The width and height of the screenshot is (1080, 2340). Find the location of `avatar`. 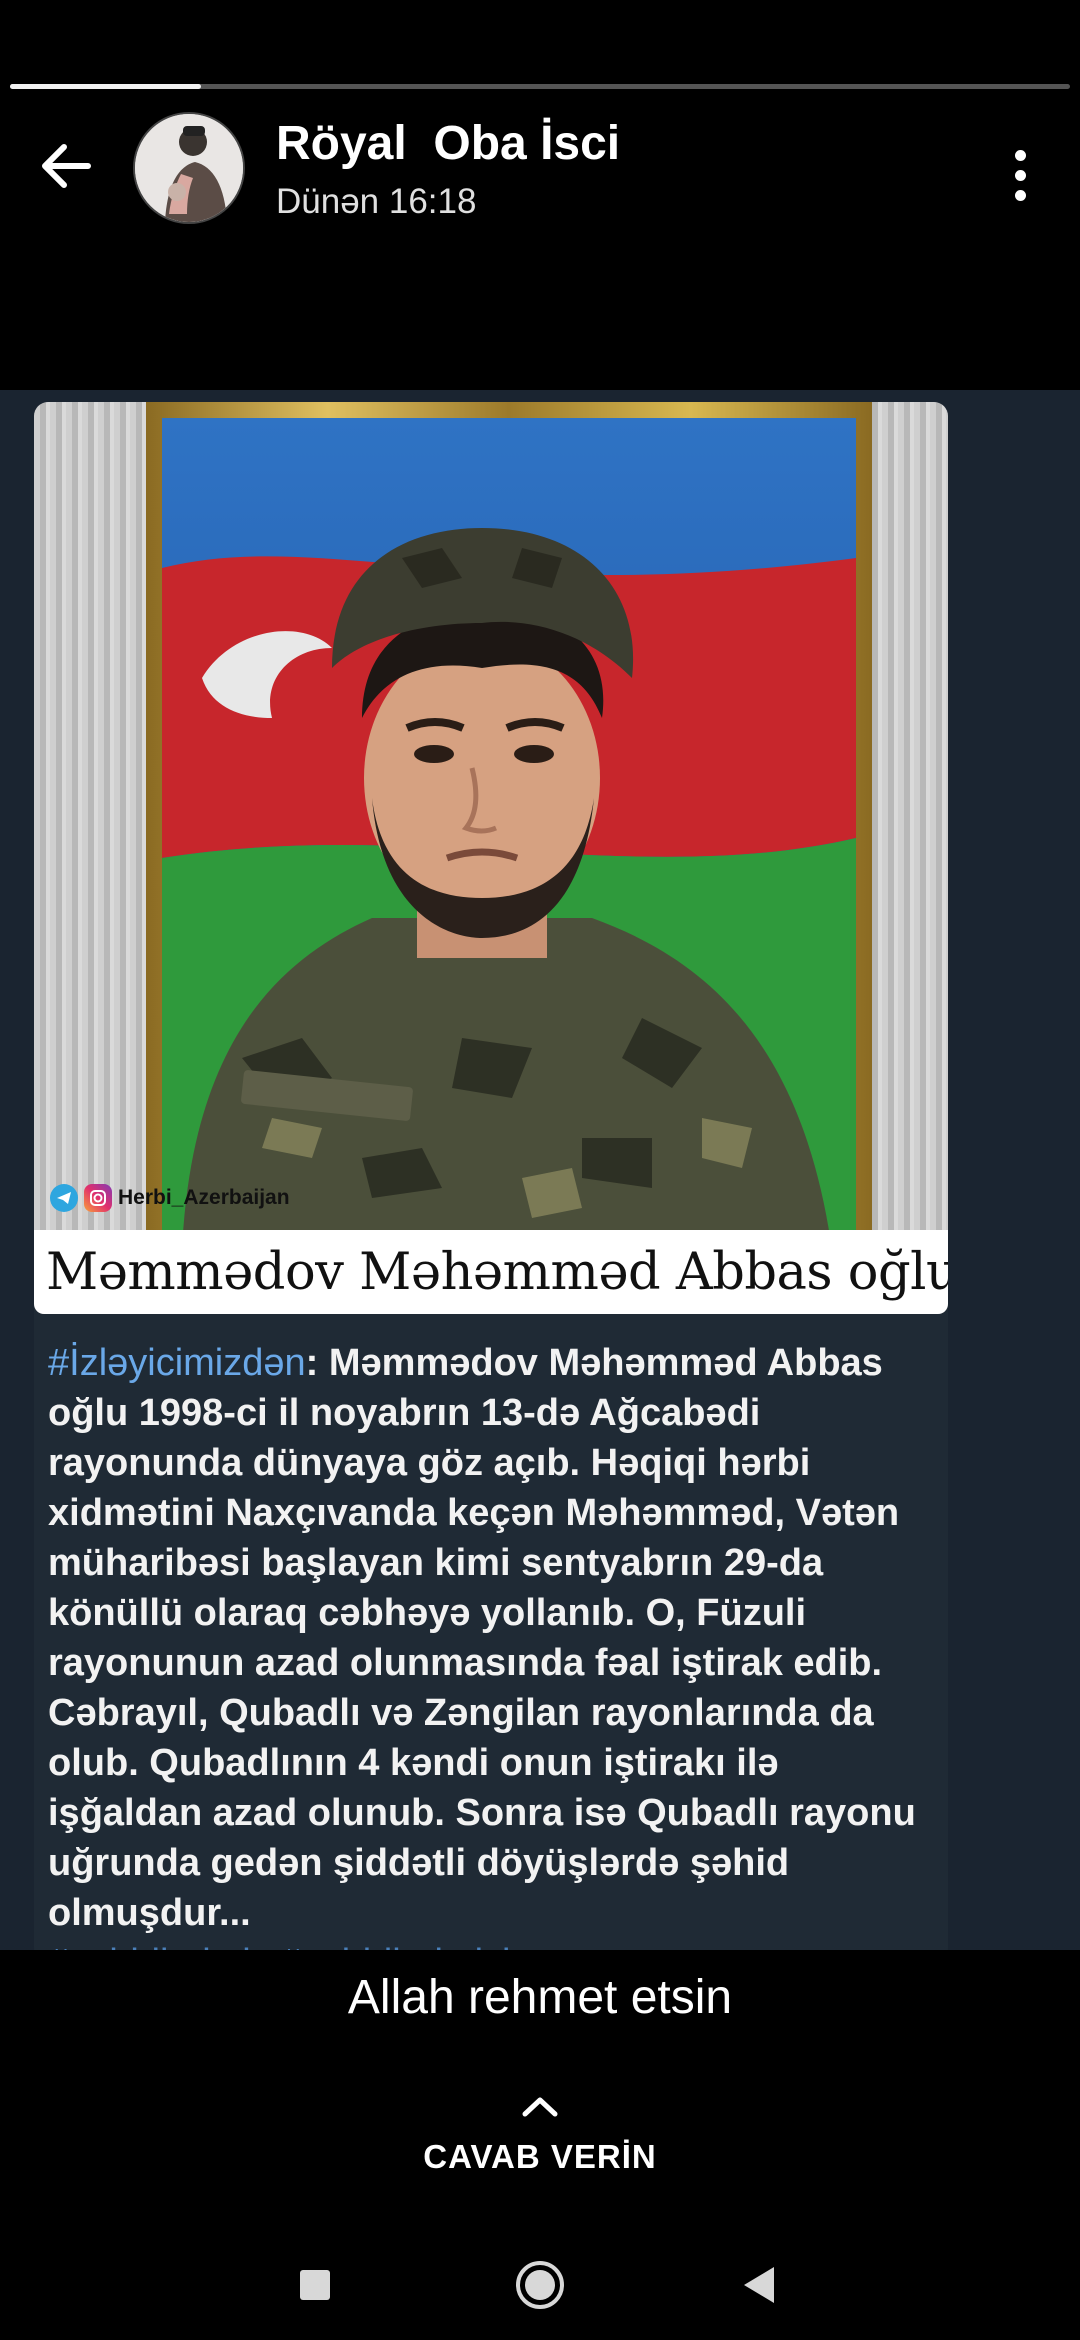

avatar is located at coordinates (189, 168).